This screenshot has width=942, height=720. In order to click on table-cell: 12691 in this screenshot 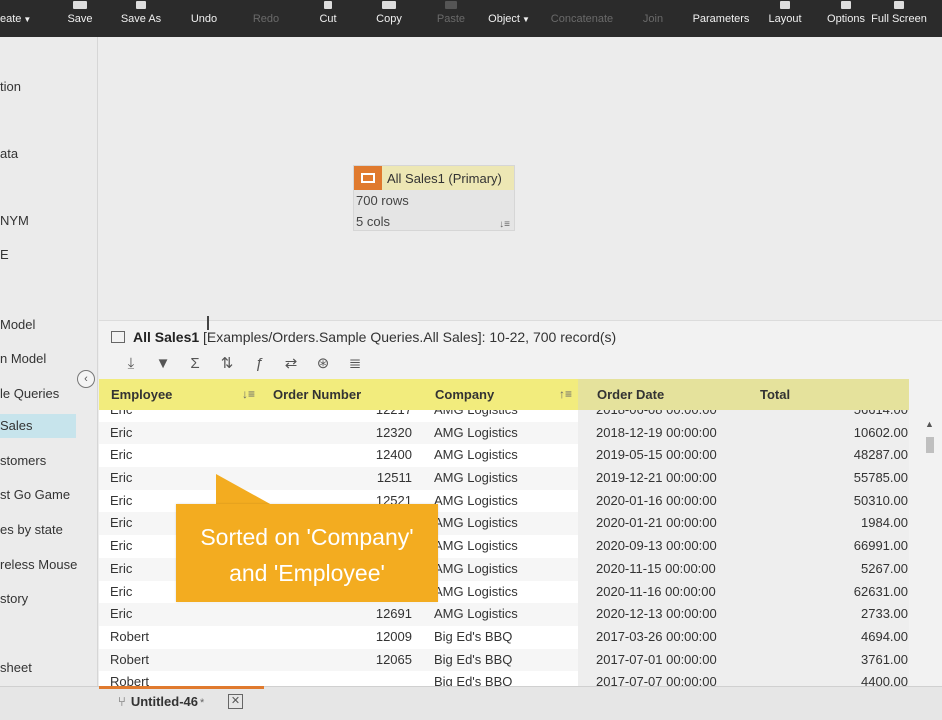, I will do `click(342, 614)`.